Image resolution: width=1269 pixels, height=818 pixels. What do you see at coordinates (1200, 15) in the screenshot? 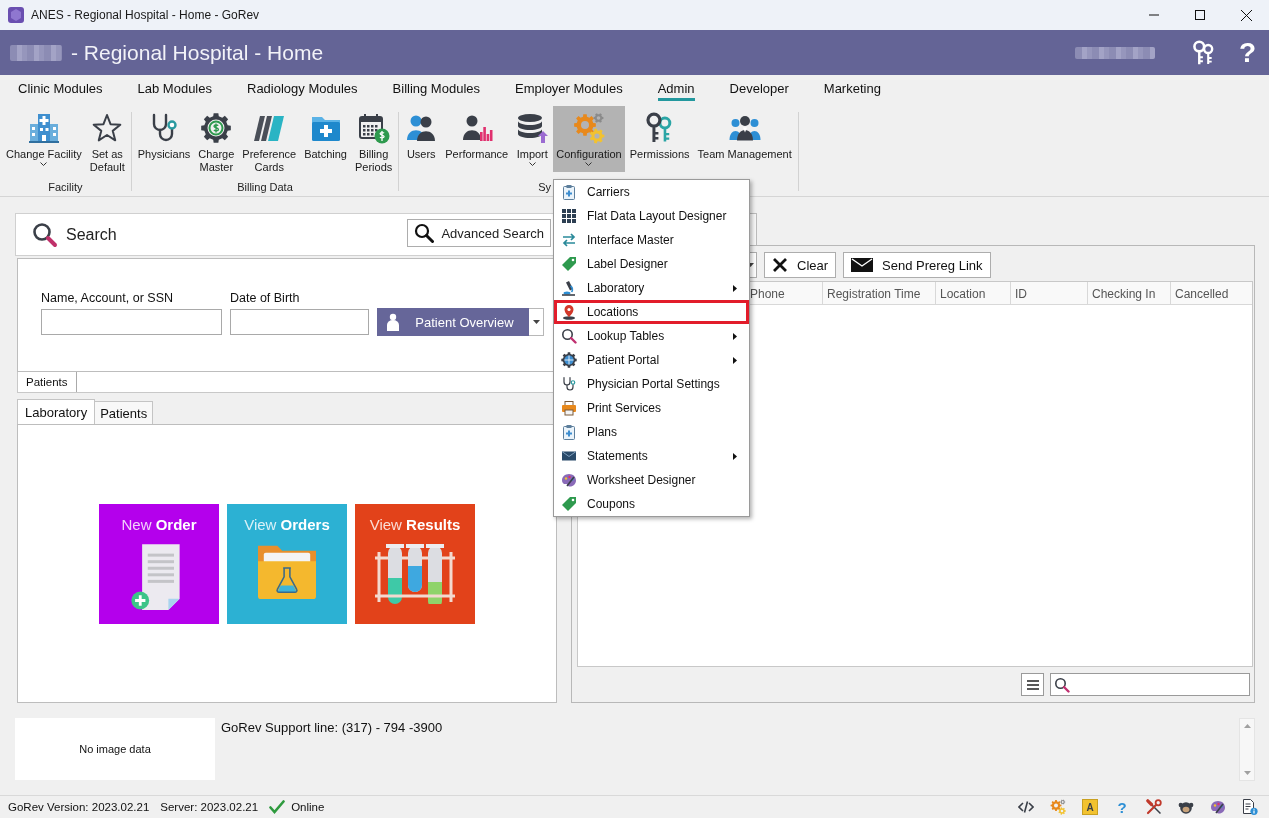
I see `maximize-icon` at bounding box center [1200, 15].